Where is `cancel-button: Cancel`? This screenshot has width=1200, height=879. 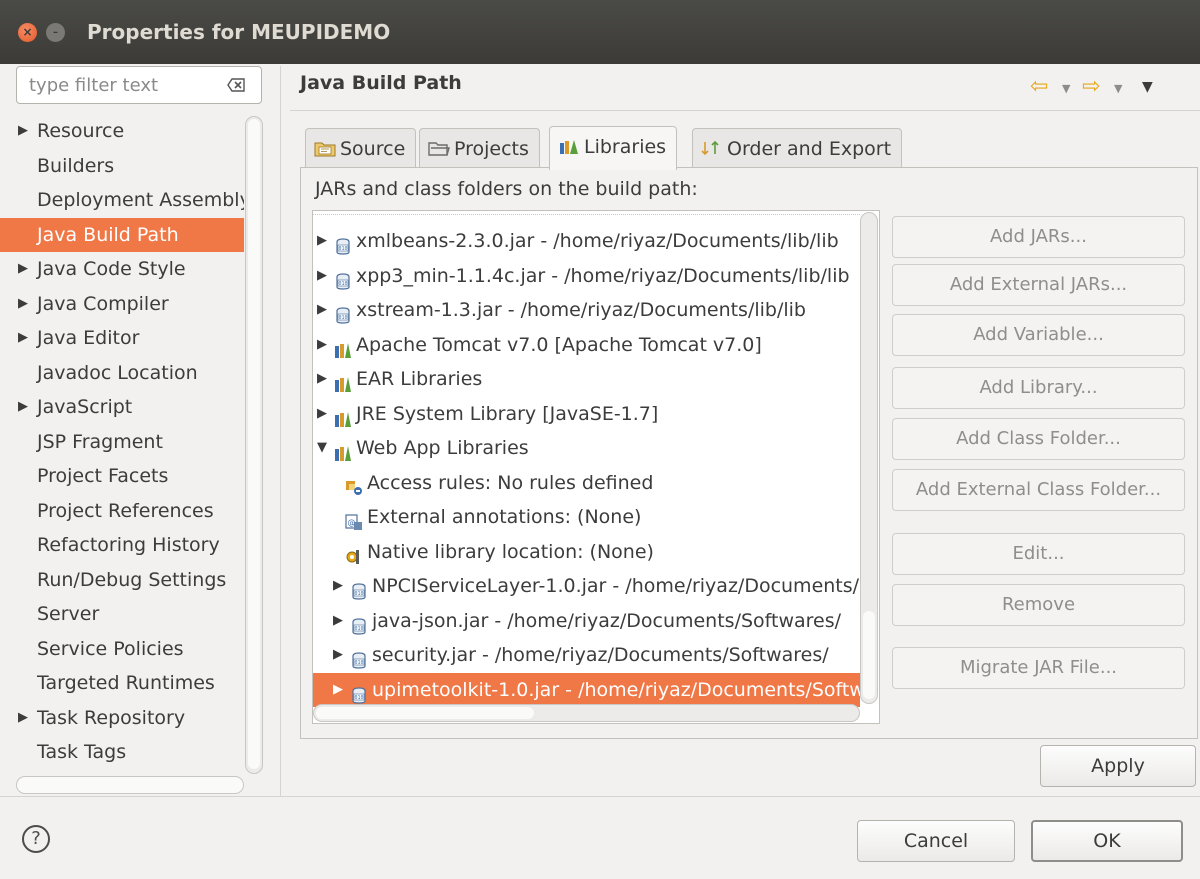 cancel-button: Cancel is located at coordinates (936, 841).